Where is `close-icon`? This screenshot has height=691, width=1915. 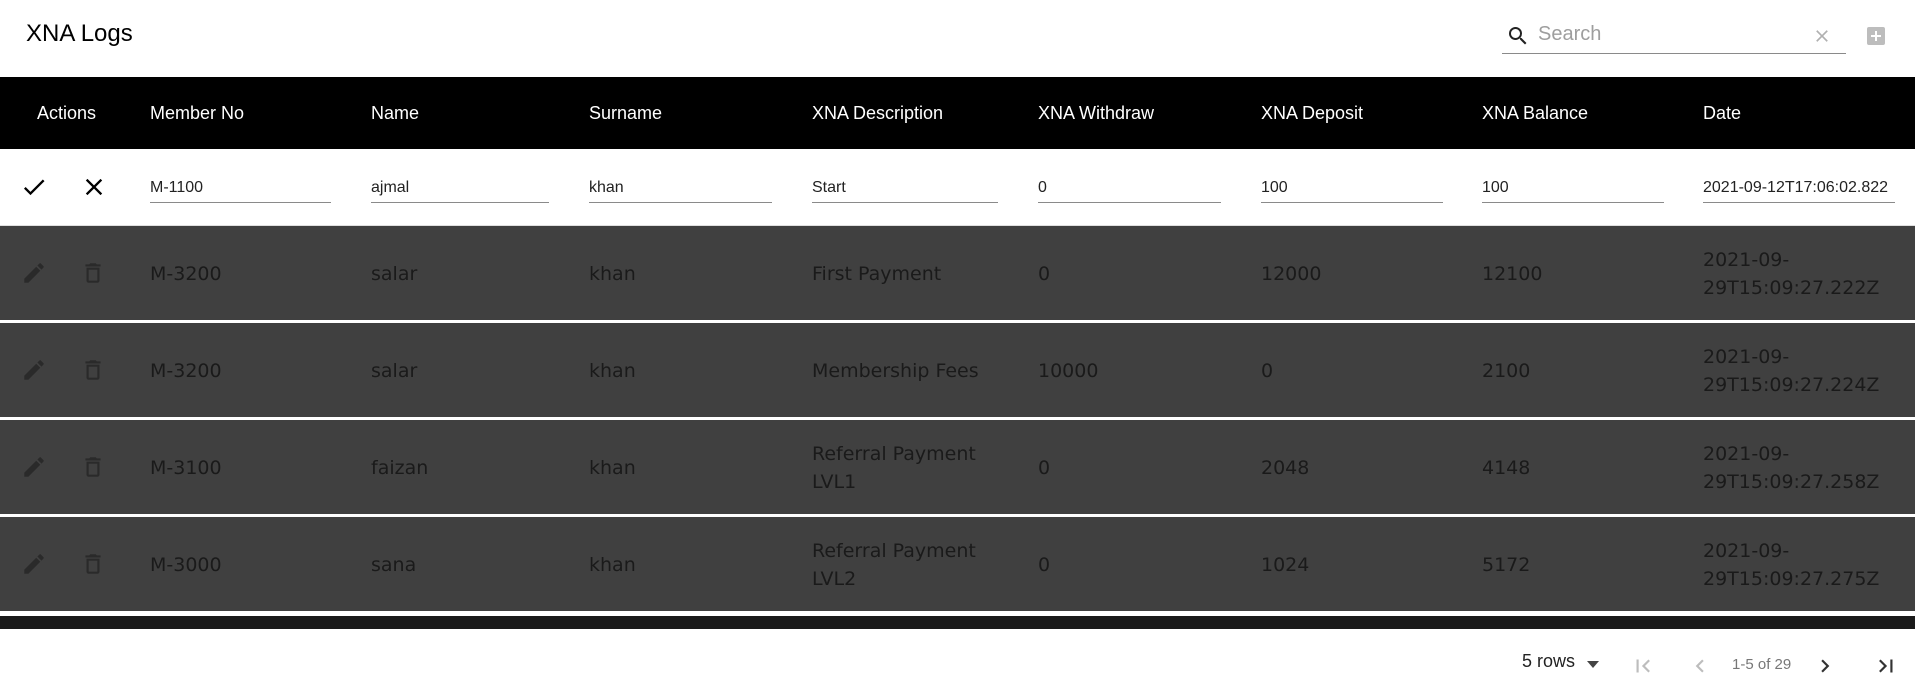 close-icon is located at coordinates (94, 187).